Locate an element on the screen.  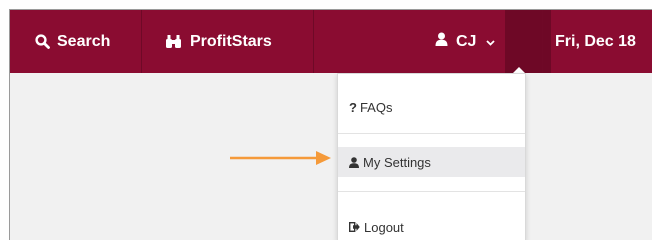
menu-item-label: FAQs is located at coordinates (376, 107).